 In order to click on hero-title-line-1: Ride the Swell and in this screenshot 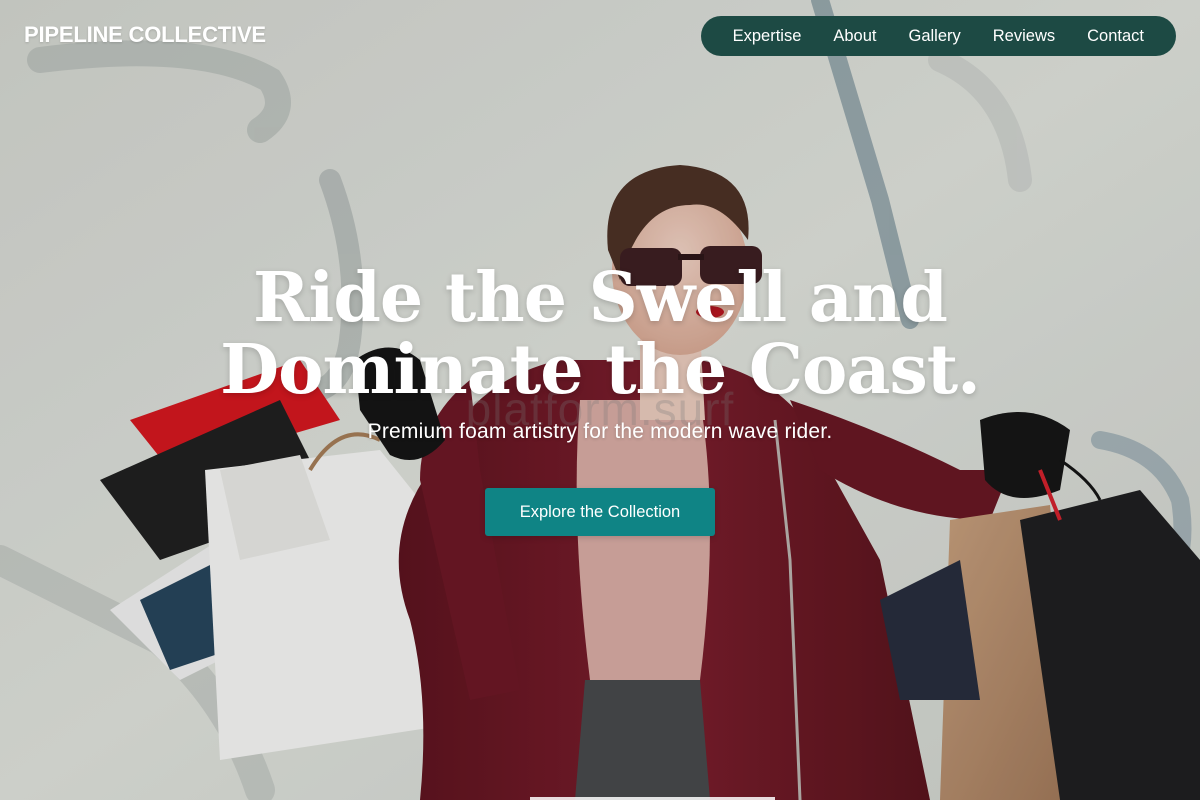, I will do `click(600, 298)`.